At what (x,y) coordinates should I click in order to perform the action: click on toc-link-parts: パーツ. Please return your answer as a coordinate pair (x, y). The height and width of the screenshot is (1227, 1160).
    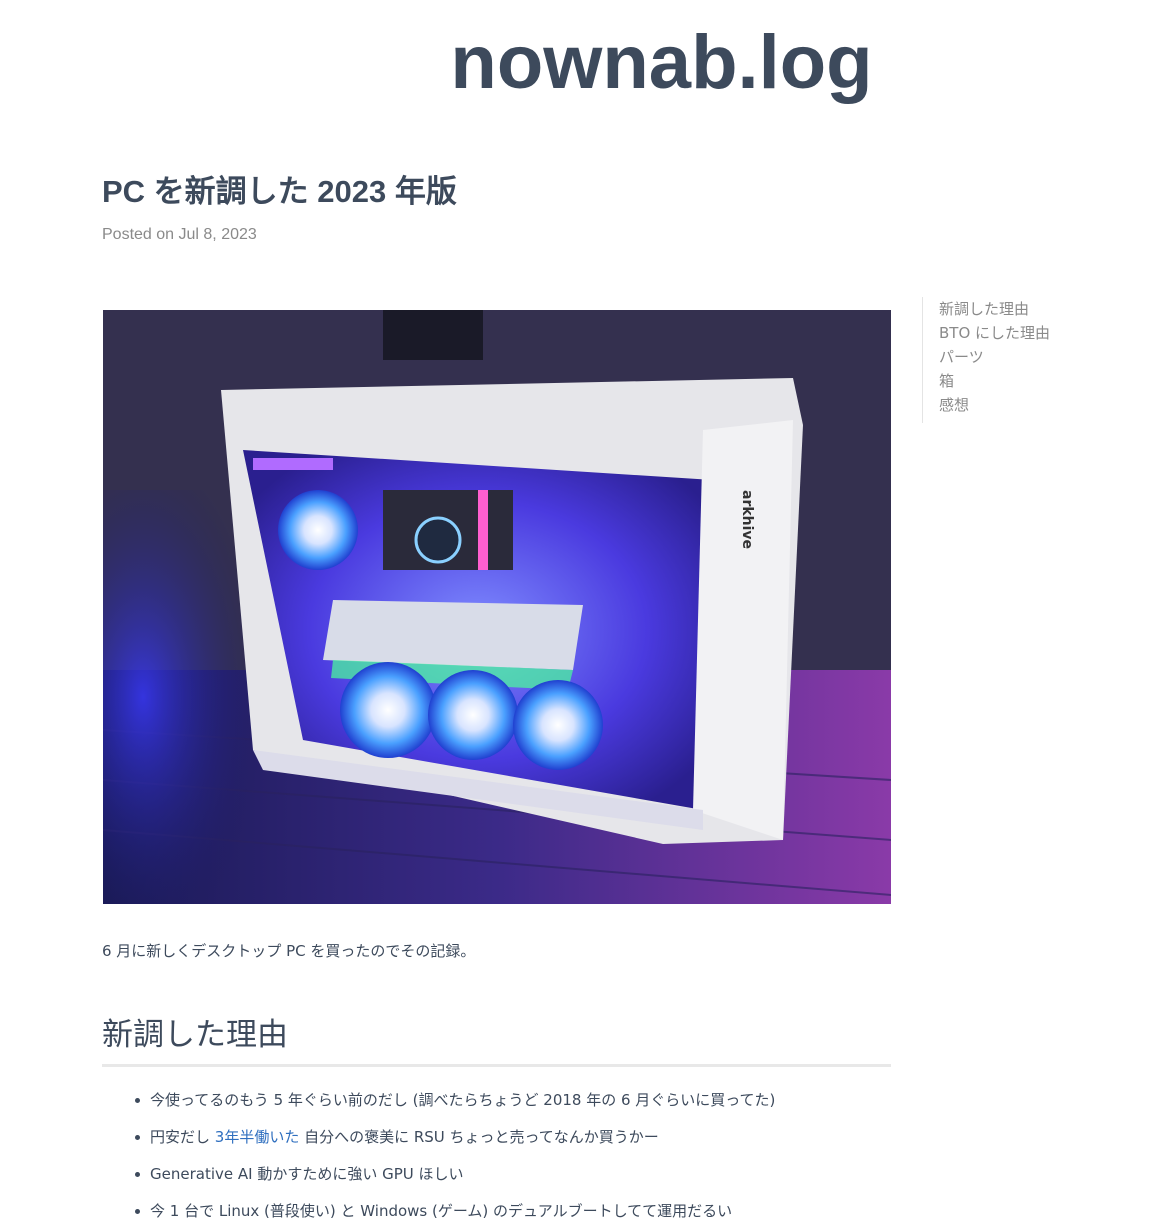
    Looking at the image, I should click on (994, 357).